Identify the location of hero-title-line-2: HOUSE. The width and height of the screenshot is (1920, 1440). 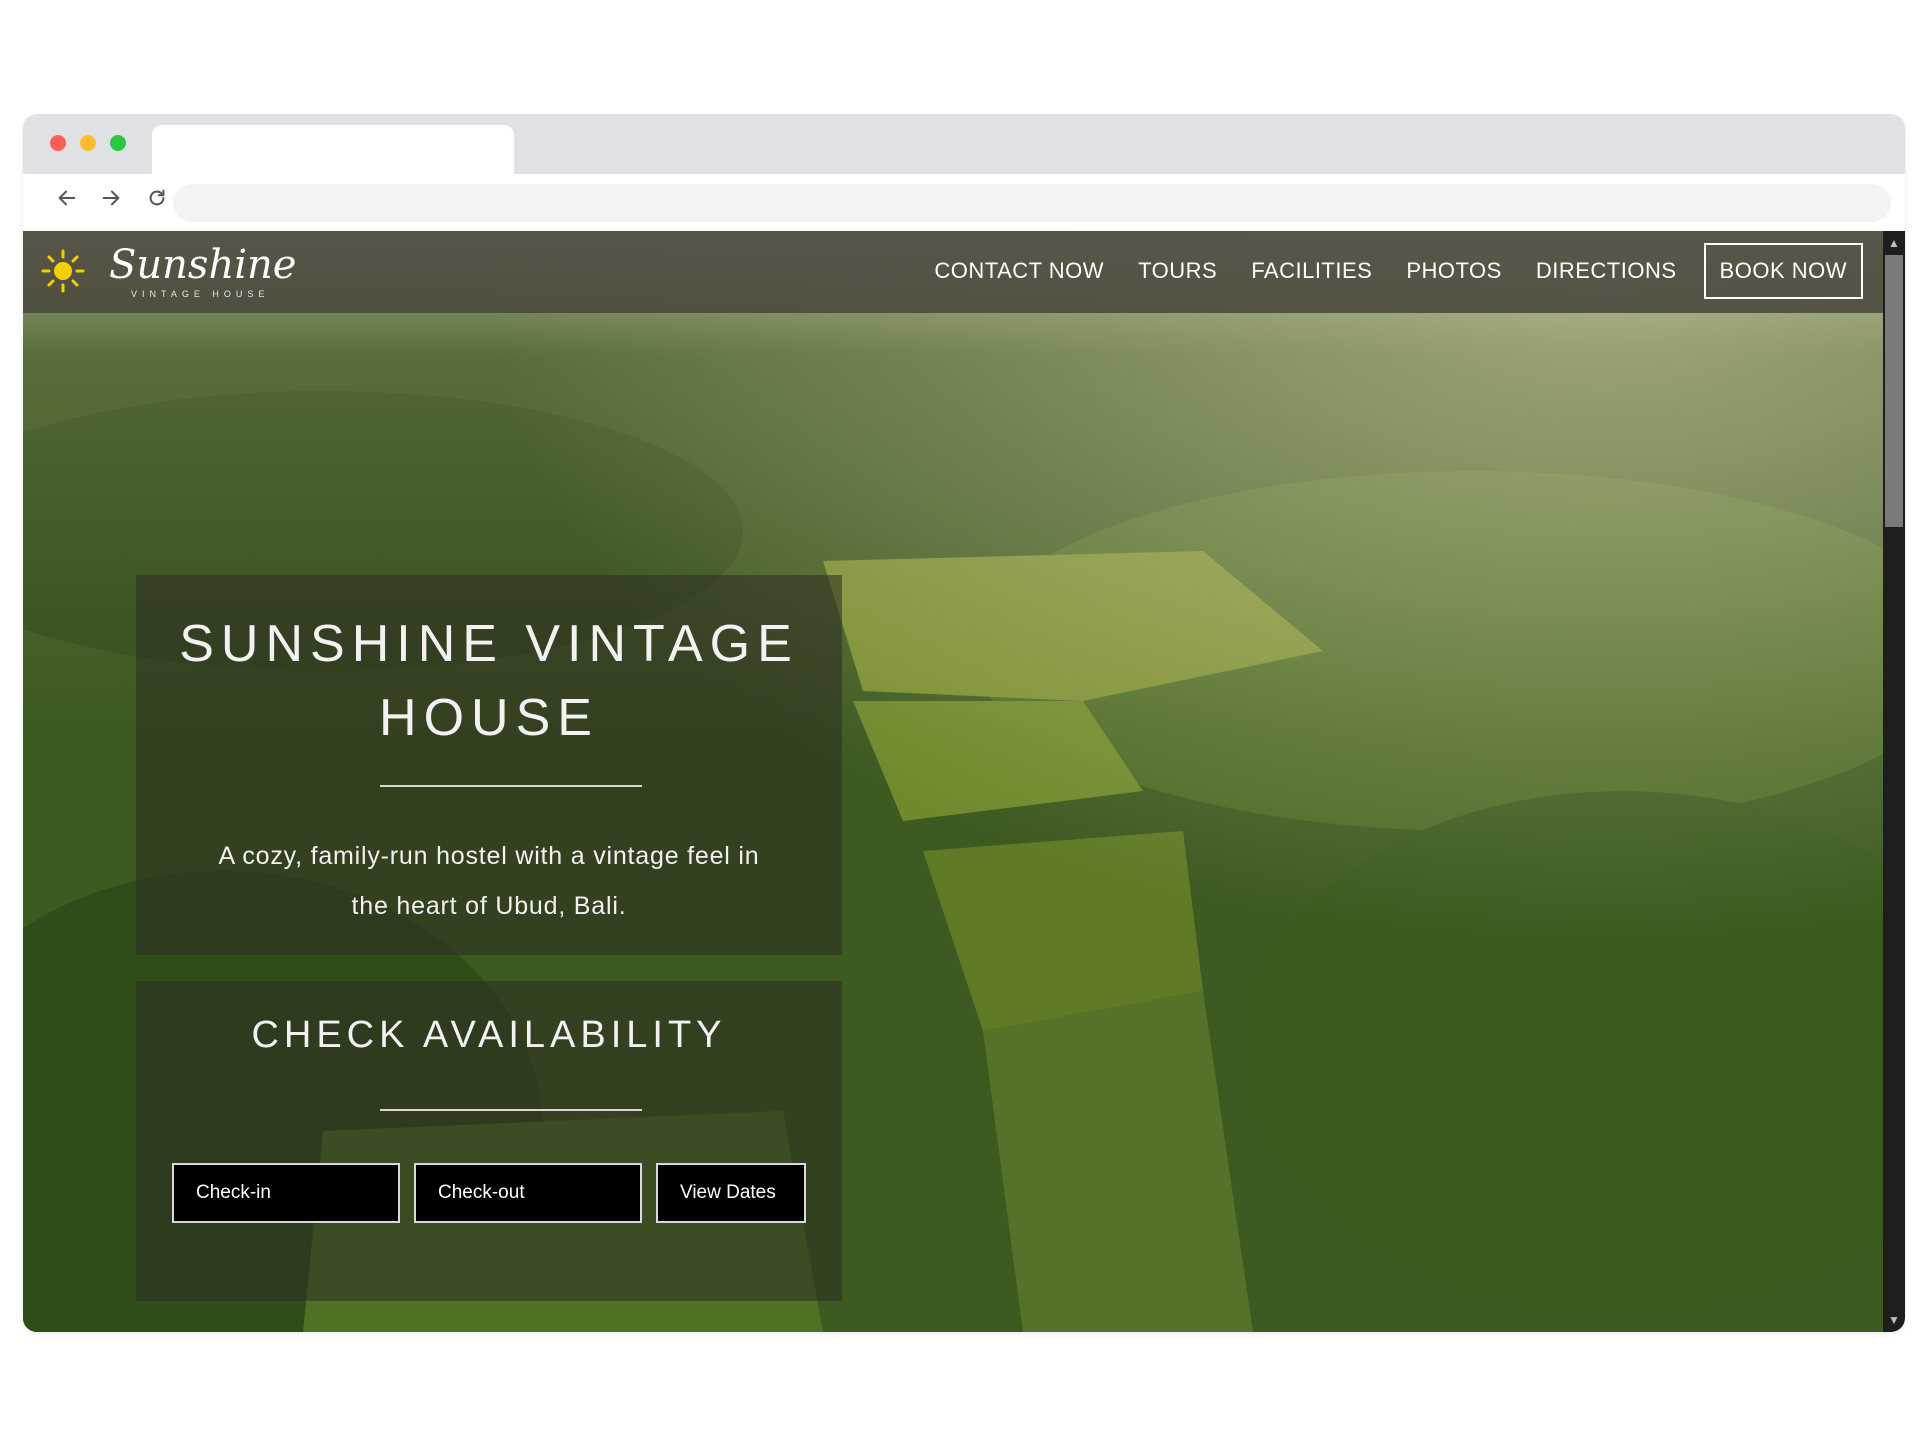
(489, 718).